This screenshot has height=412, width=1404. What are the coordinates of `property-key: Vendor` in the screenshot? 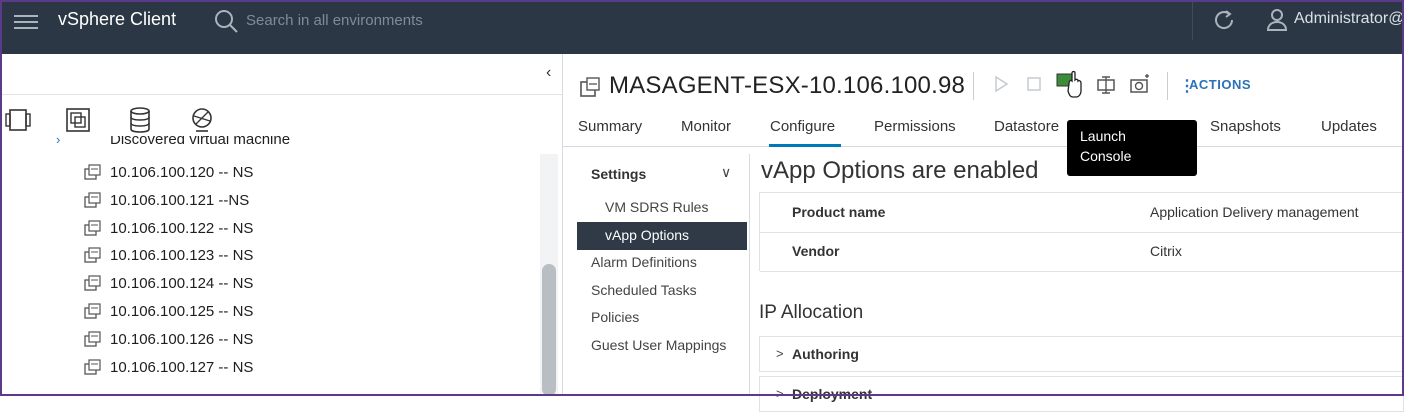 It's located at (816, 251).